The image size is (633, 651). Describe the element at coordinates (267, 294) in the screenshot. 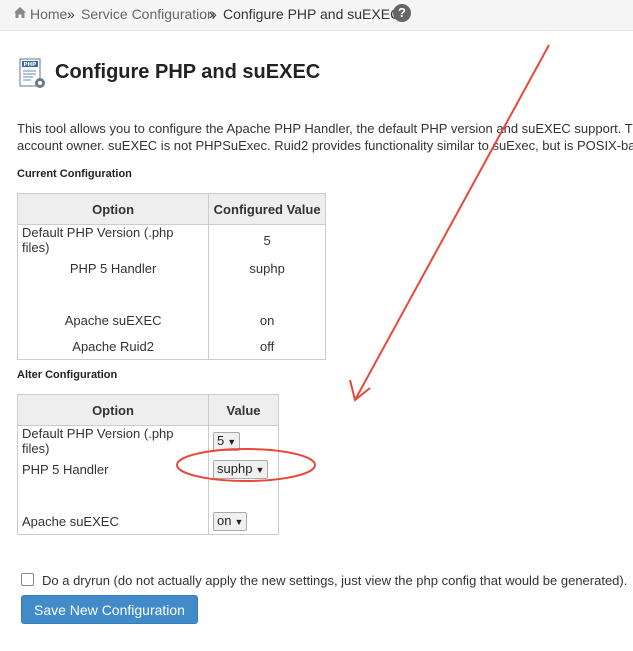

I see `option-value` at that location.